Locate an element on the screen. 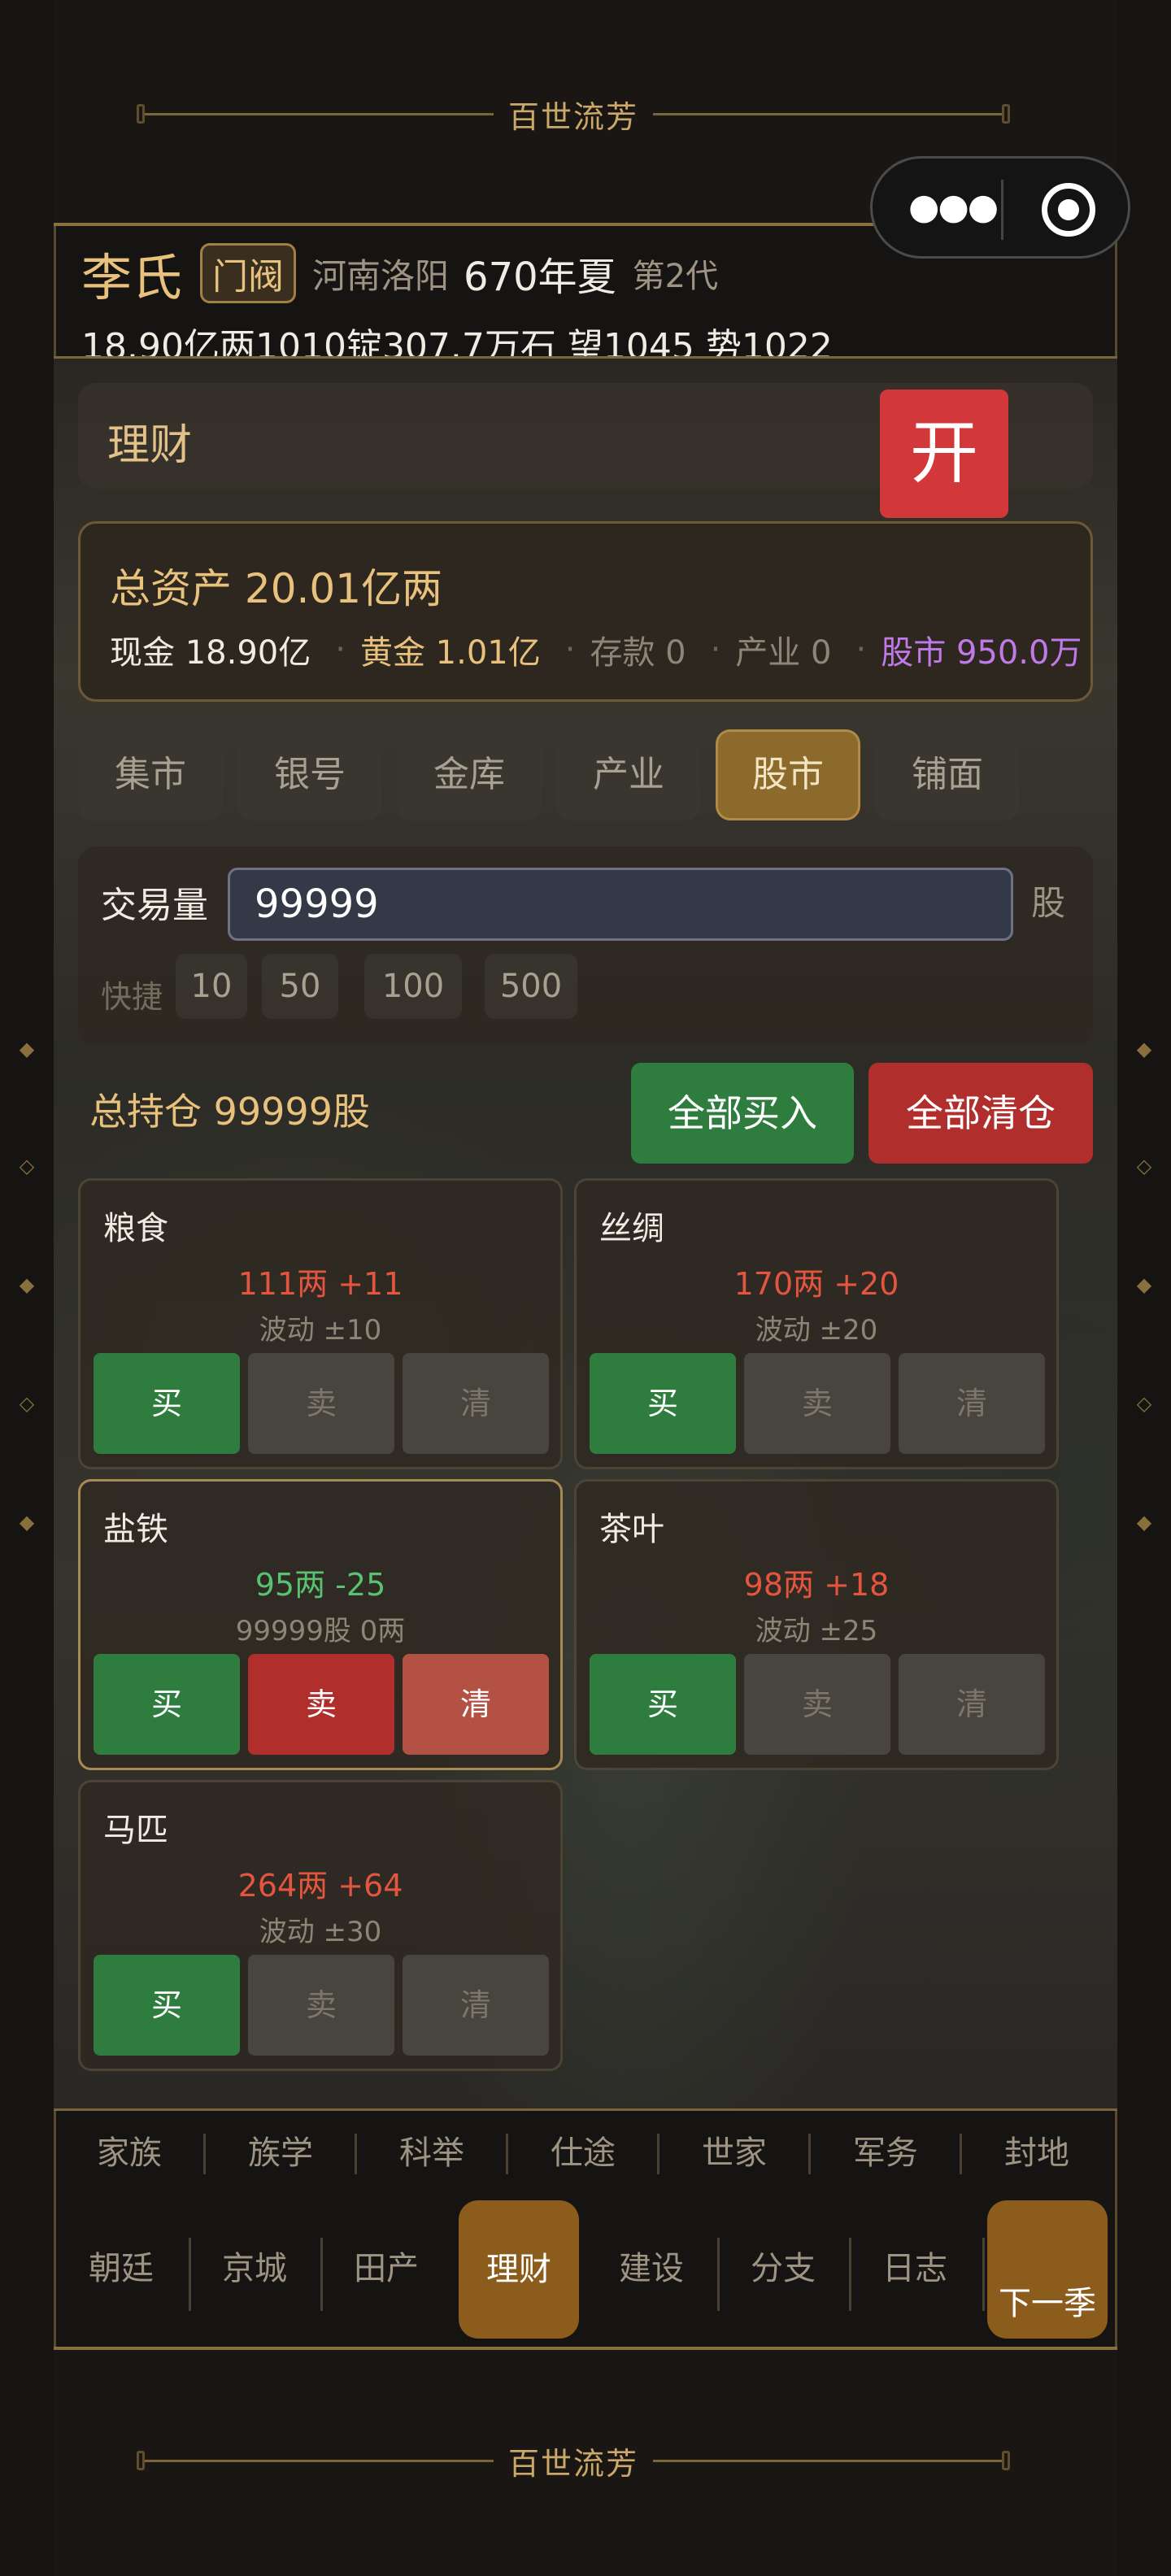 The image size is (1171, 2576). capsule-divider is located at coordinates (1002, 210).